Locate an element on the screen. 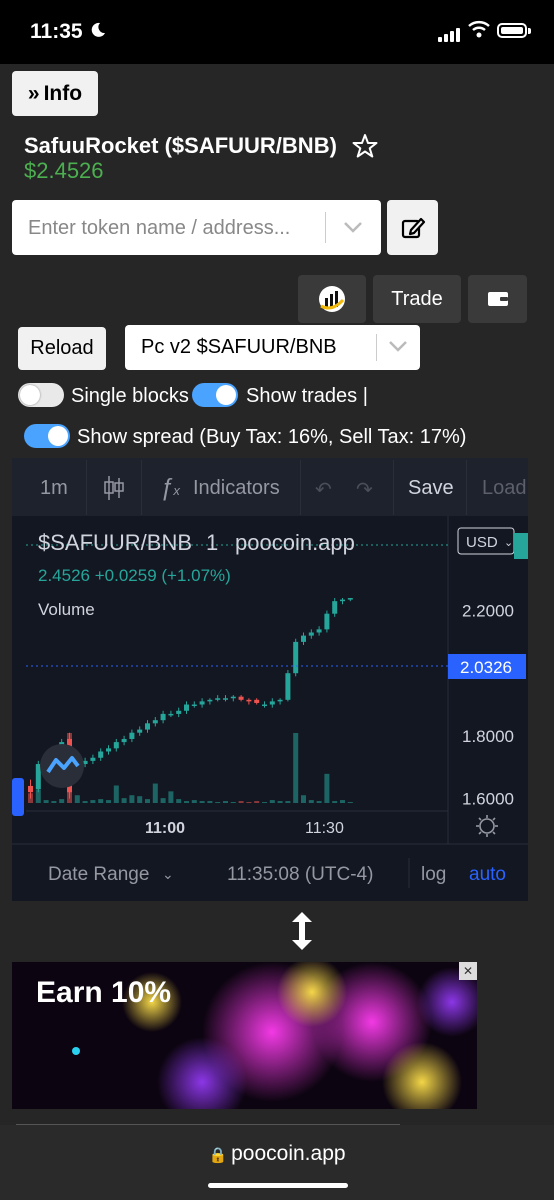 The height and width of the screenshot is (1200, 554). redo-icon: ↷ is located at coordinates (364, 489).